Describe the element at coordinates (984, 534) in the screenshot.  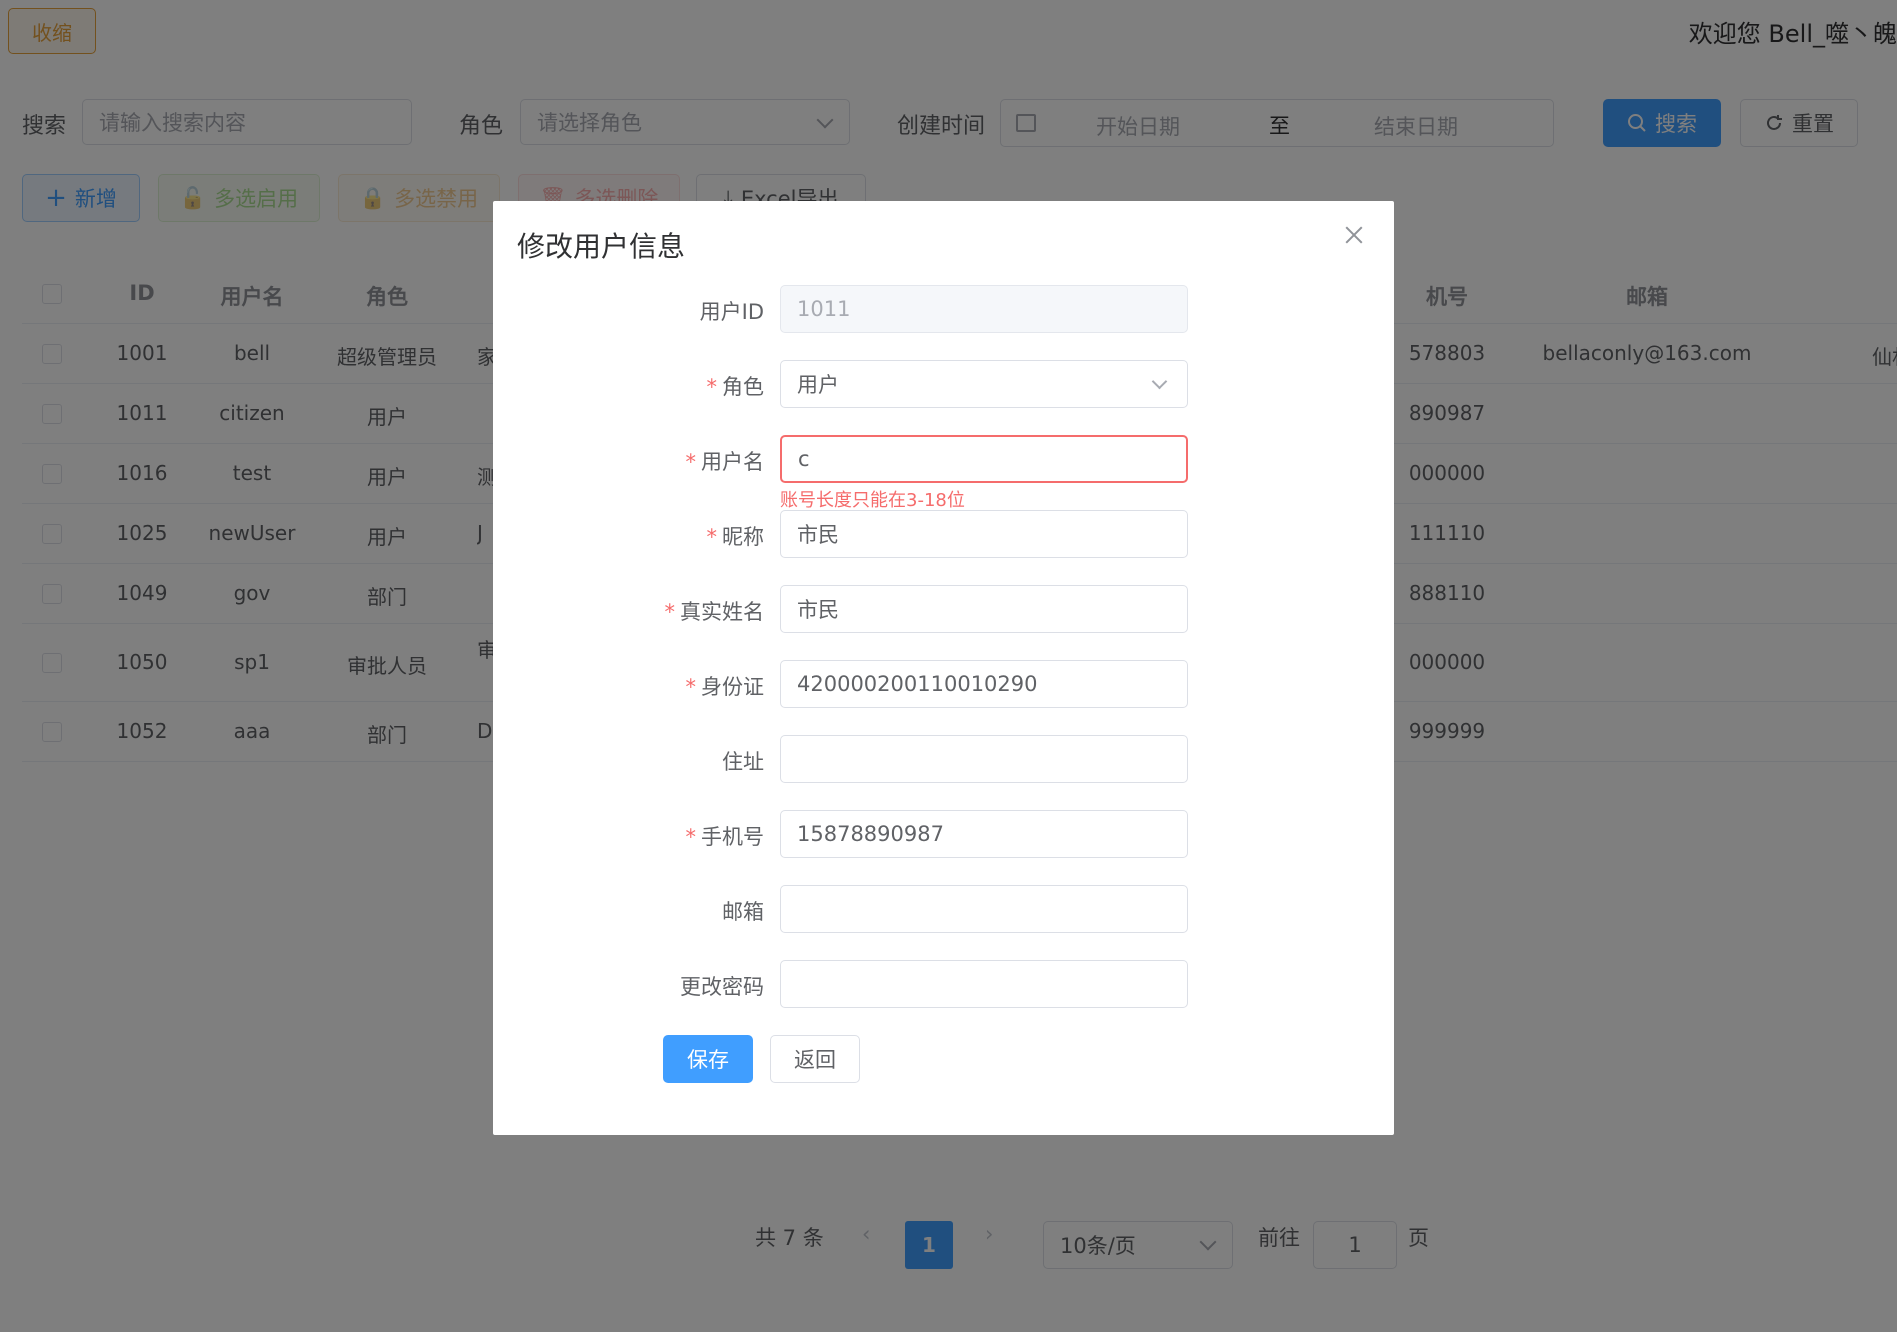
I see `nickname-field: 市民` at that location.